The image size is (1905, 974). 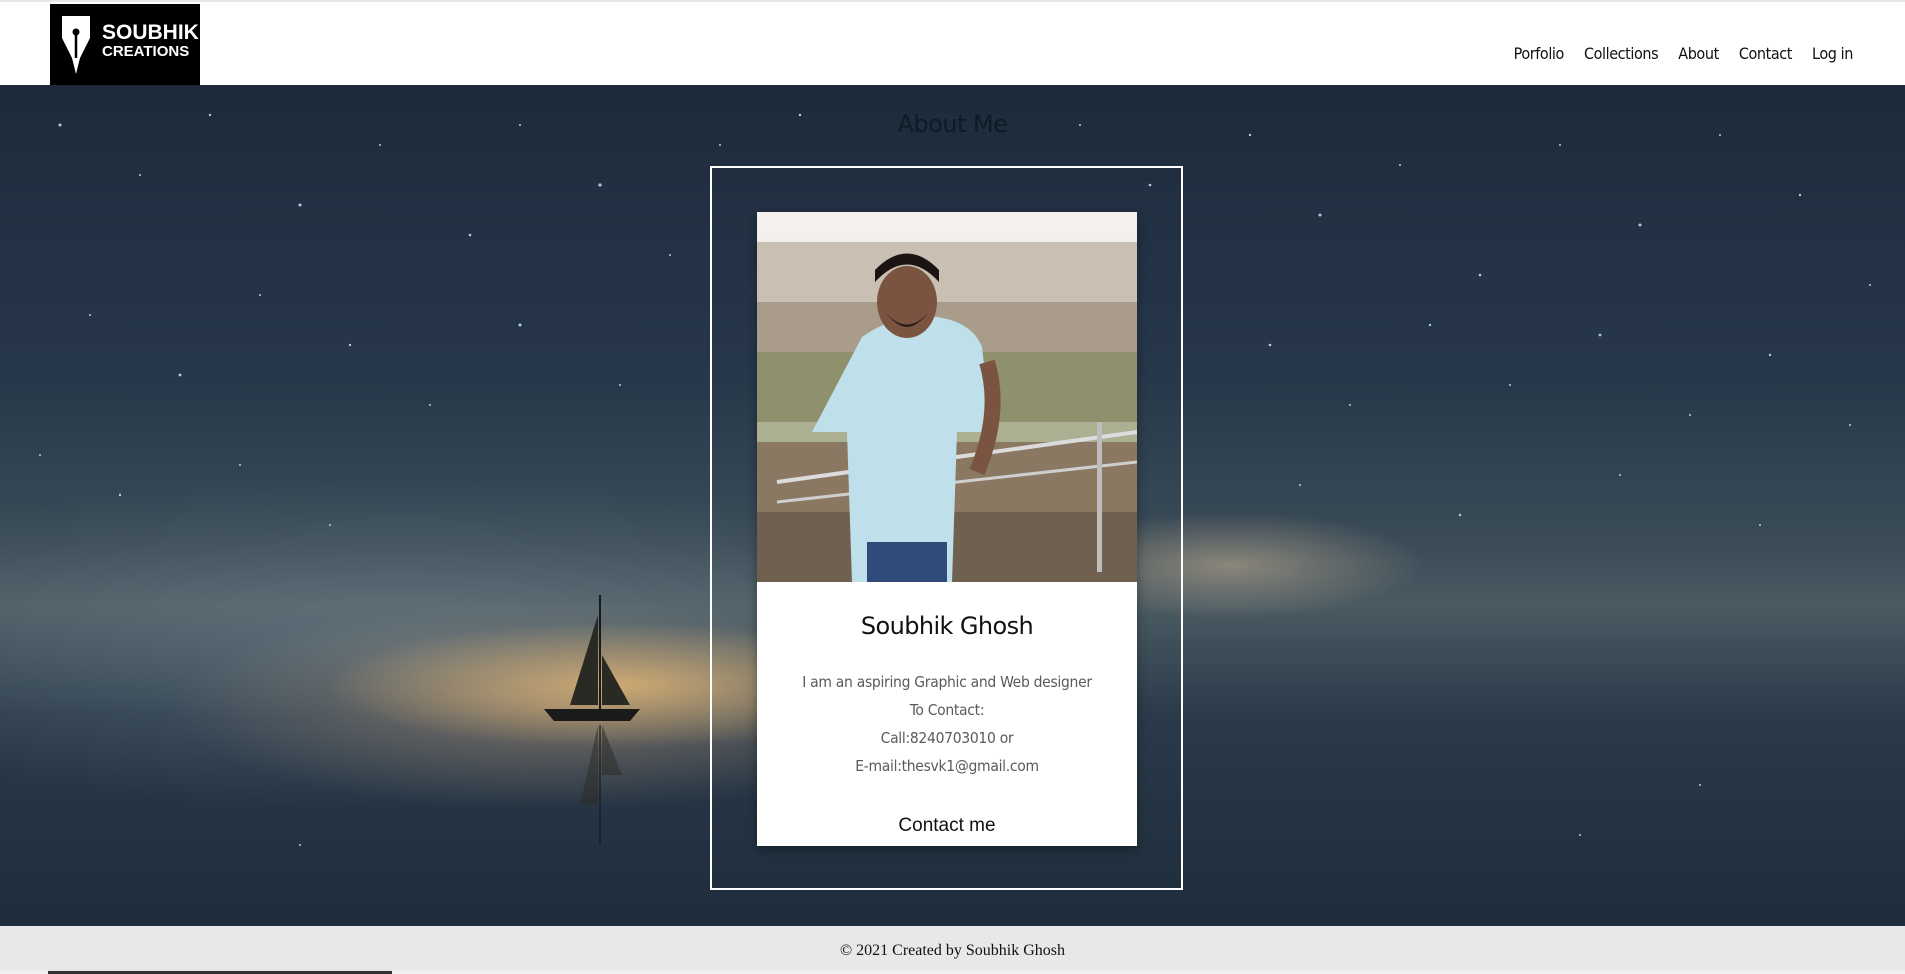 What do you see at coordinates (947, 710) in the screenshot?
I see `contact-label: To Contact:` at bounding box center [947, 710].